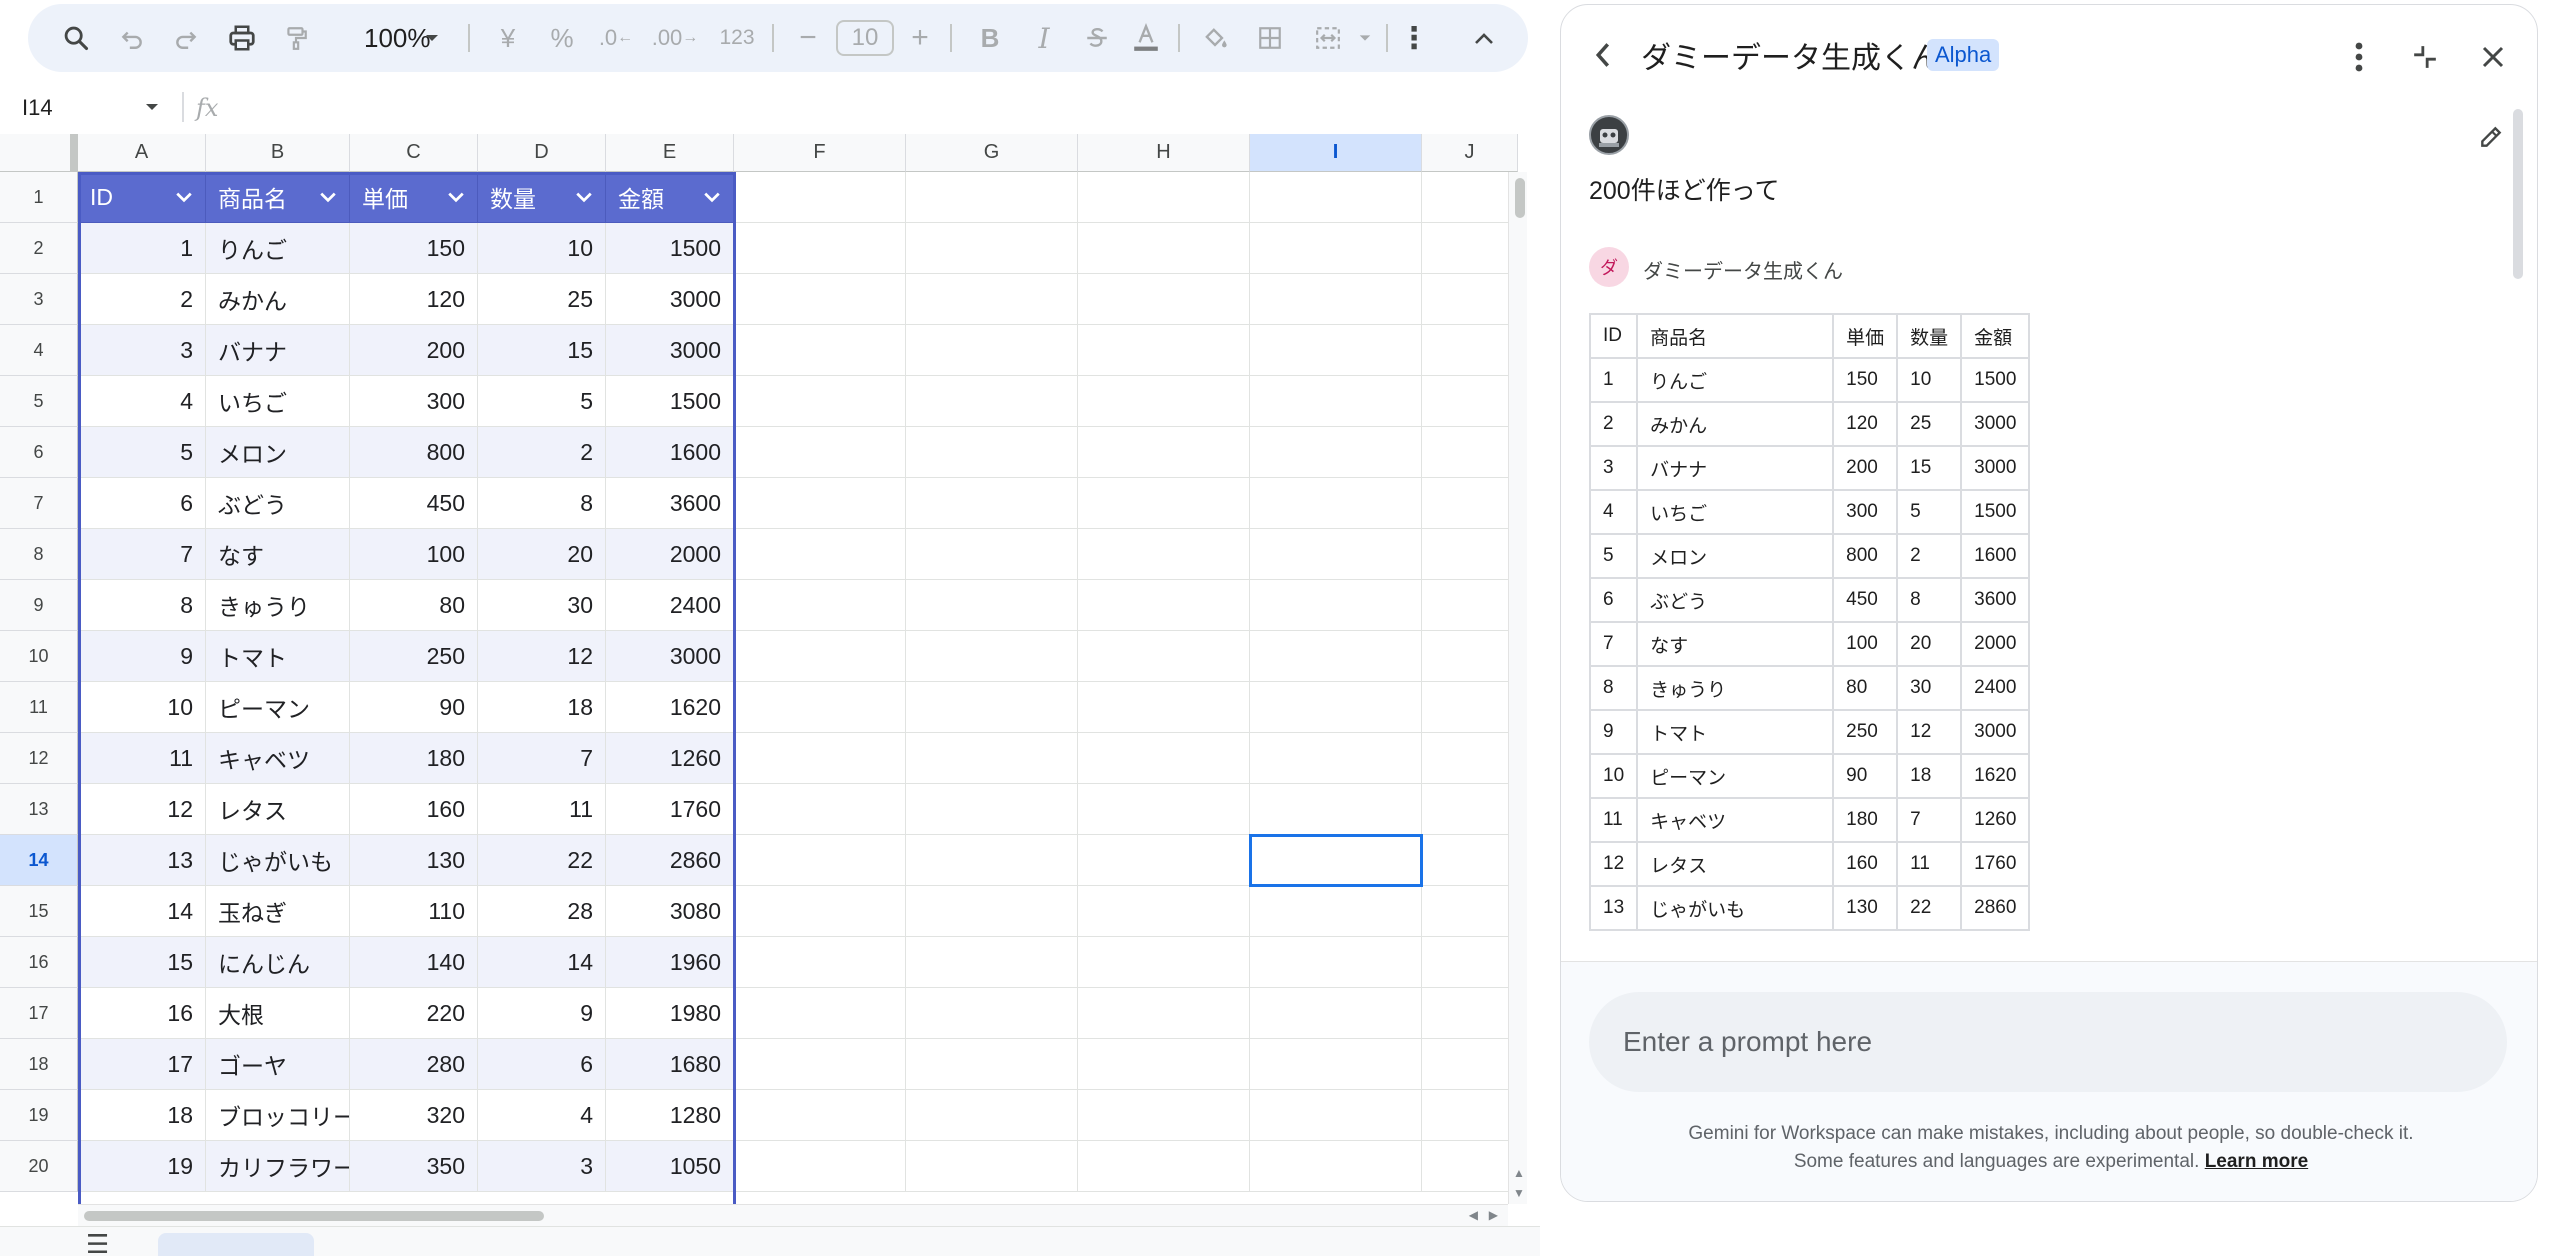 The height and width of the screenshot is (1260, 2560). What do you see at coordinates (414, 1013) in the screenshot?
I see `table-cell: 220` at bounding box center [414, 1013].